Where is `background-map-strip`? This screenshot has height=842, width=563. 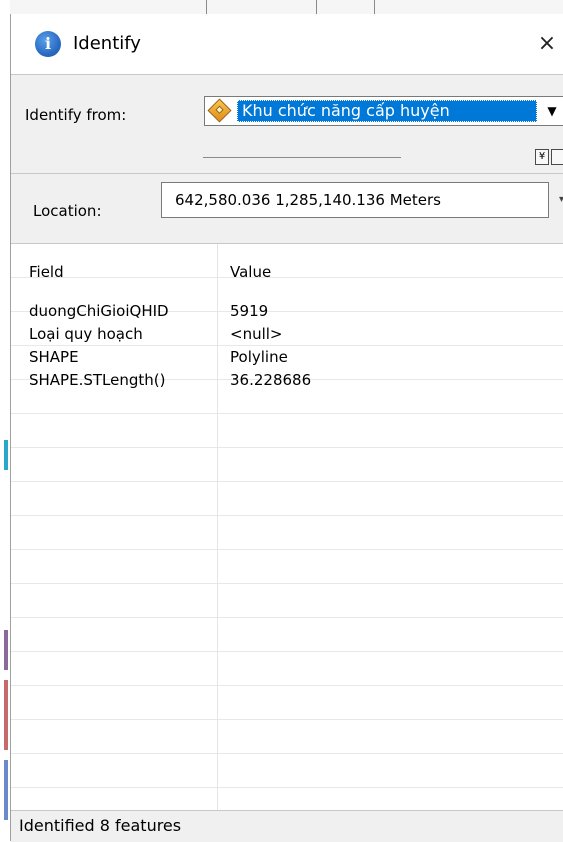
background-map-strip is located at coordinates (281, 7).